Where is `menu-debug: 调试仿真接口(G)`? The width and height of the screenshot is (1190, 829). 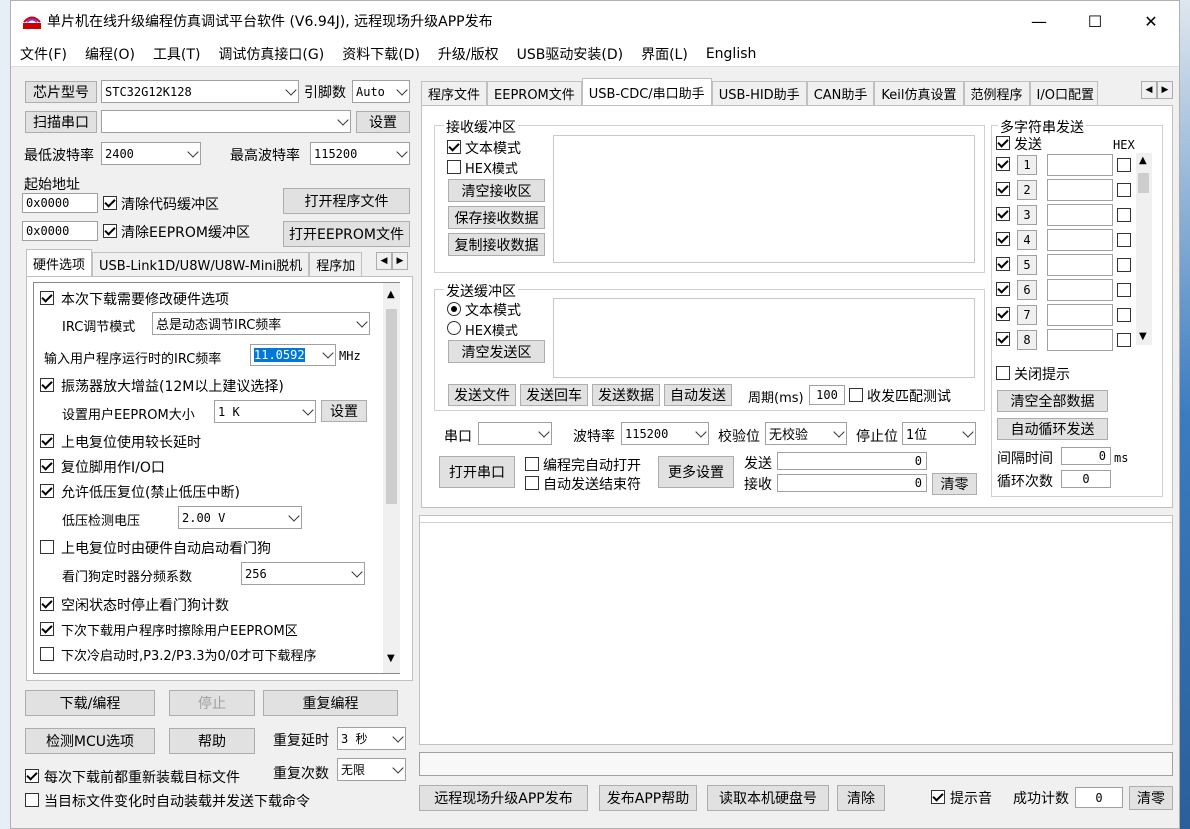 menu-debug: 调试仿真接口(G) is located at coordinates (271, 54).